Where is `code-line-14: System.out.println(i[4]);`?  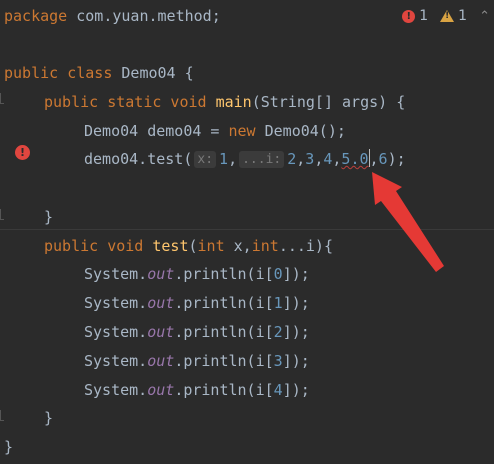
code-line-14: System.out.println(i[4]); is located at coordinates (289, 390).